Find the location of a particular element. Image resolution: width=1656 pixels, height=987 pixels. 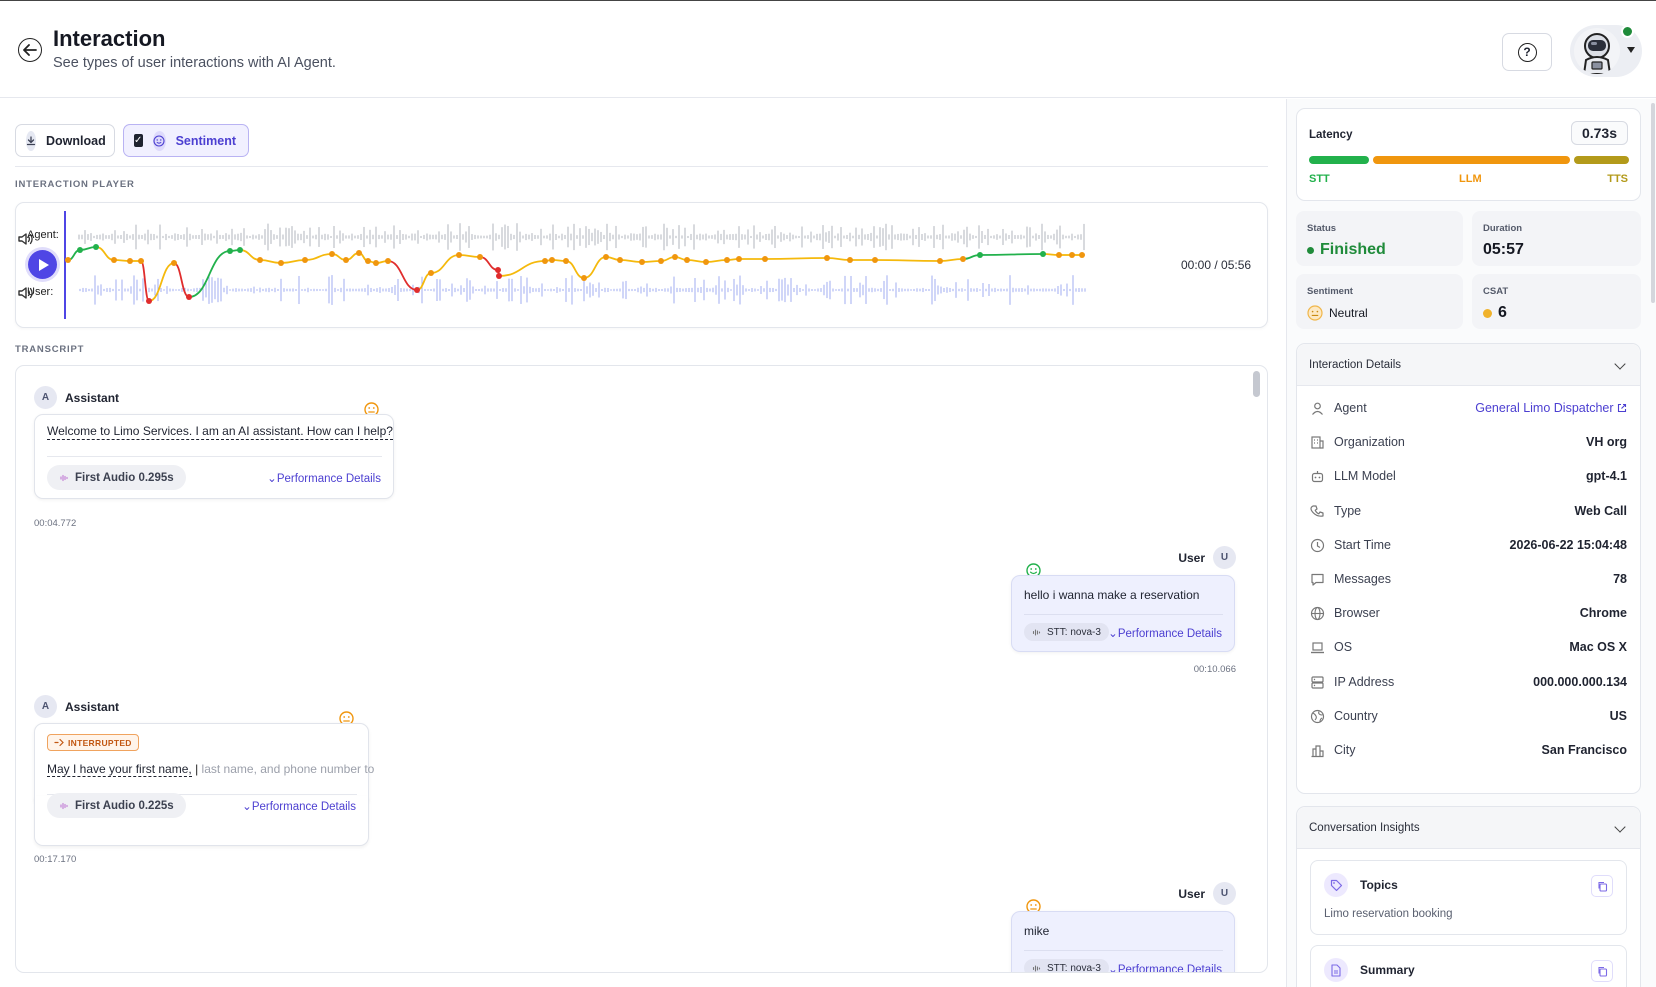

message-text: hello i wanna make a reservation is located at coordinates (1111, 595).